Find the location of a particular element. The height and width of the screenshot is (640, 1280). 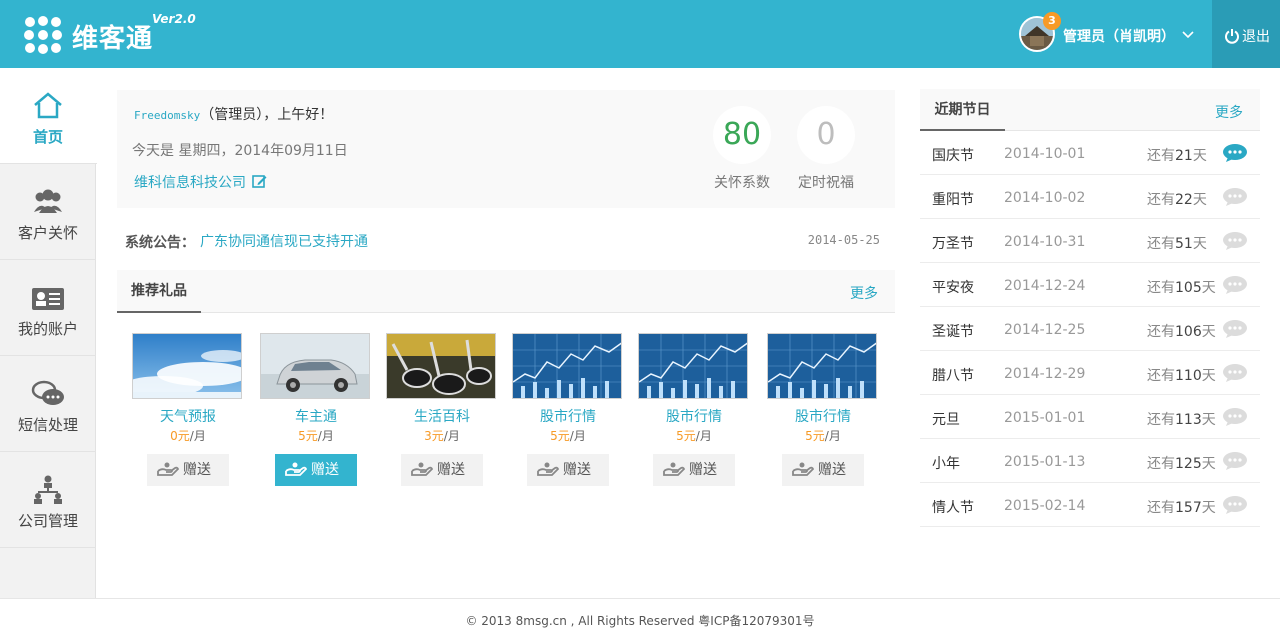

gift-price-value: 5元 is located at coordinates (560, 436).